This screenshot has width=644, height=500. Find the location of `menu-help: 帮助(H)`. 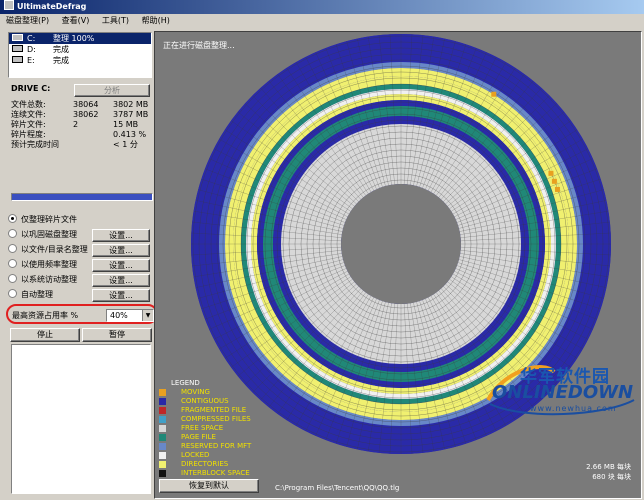

menu-help: 帮助(H) is located at coordinates (156, 20).